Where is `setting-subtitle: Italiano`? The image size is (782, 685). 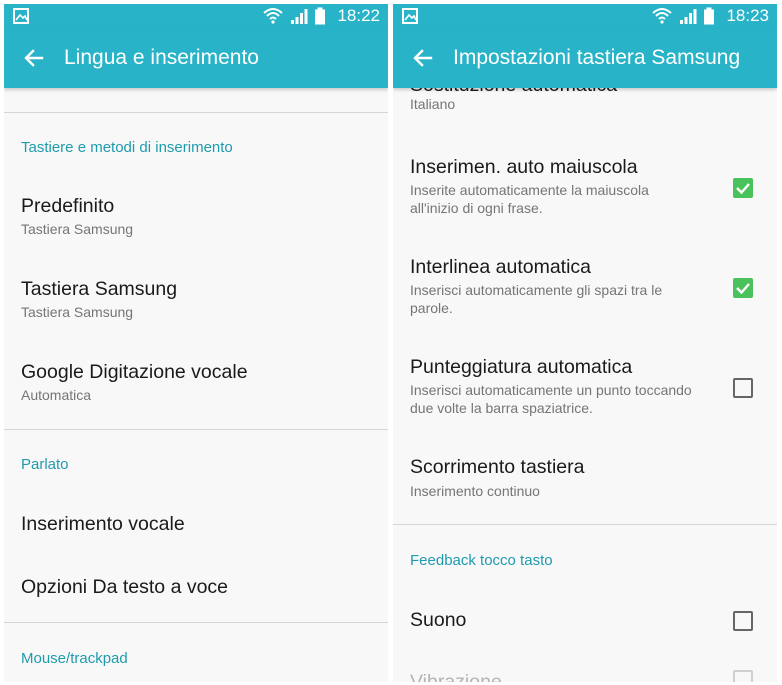 setting-subtitle: Italiano is located at coordinates (433, 104).